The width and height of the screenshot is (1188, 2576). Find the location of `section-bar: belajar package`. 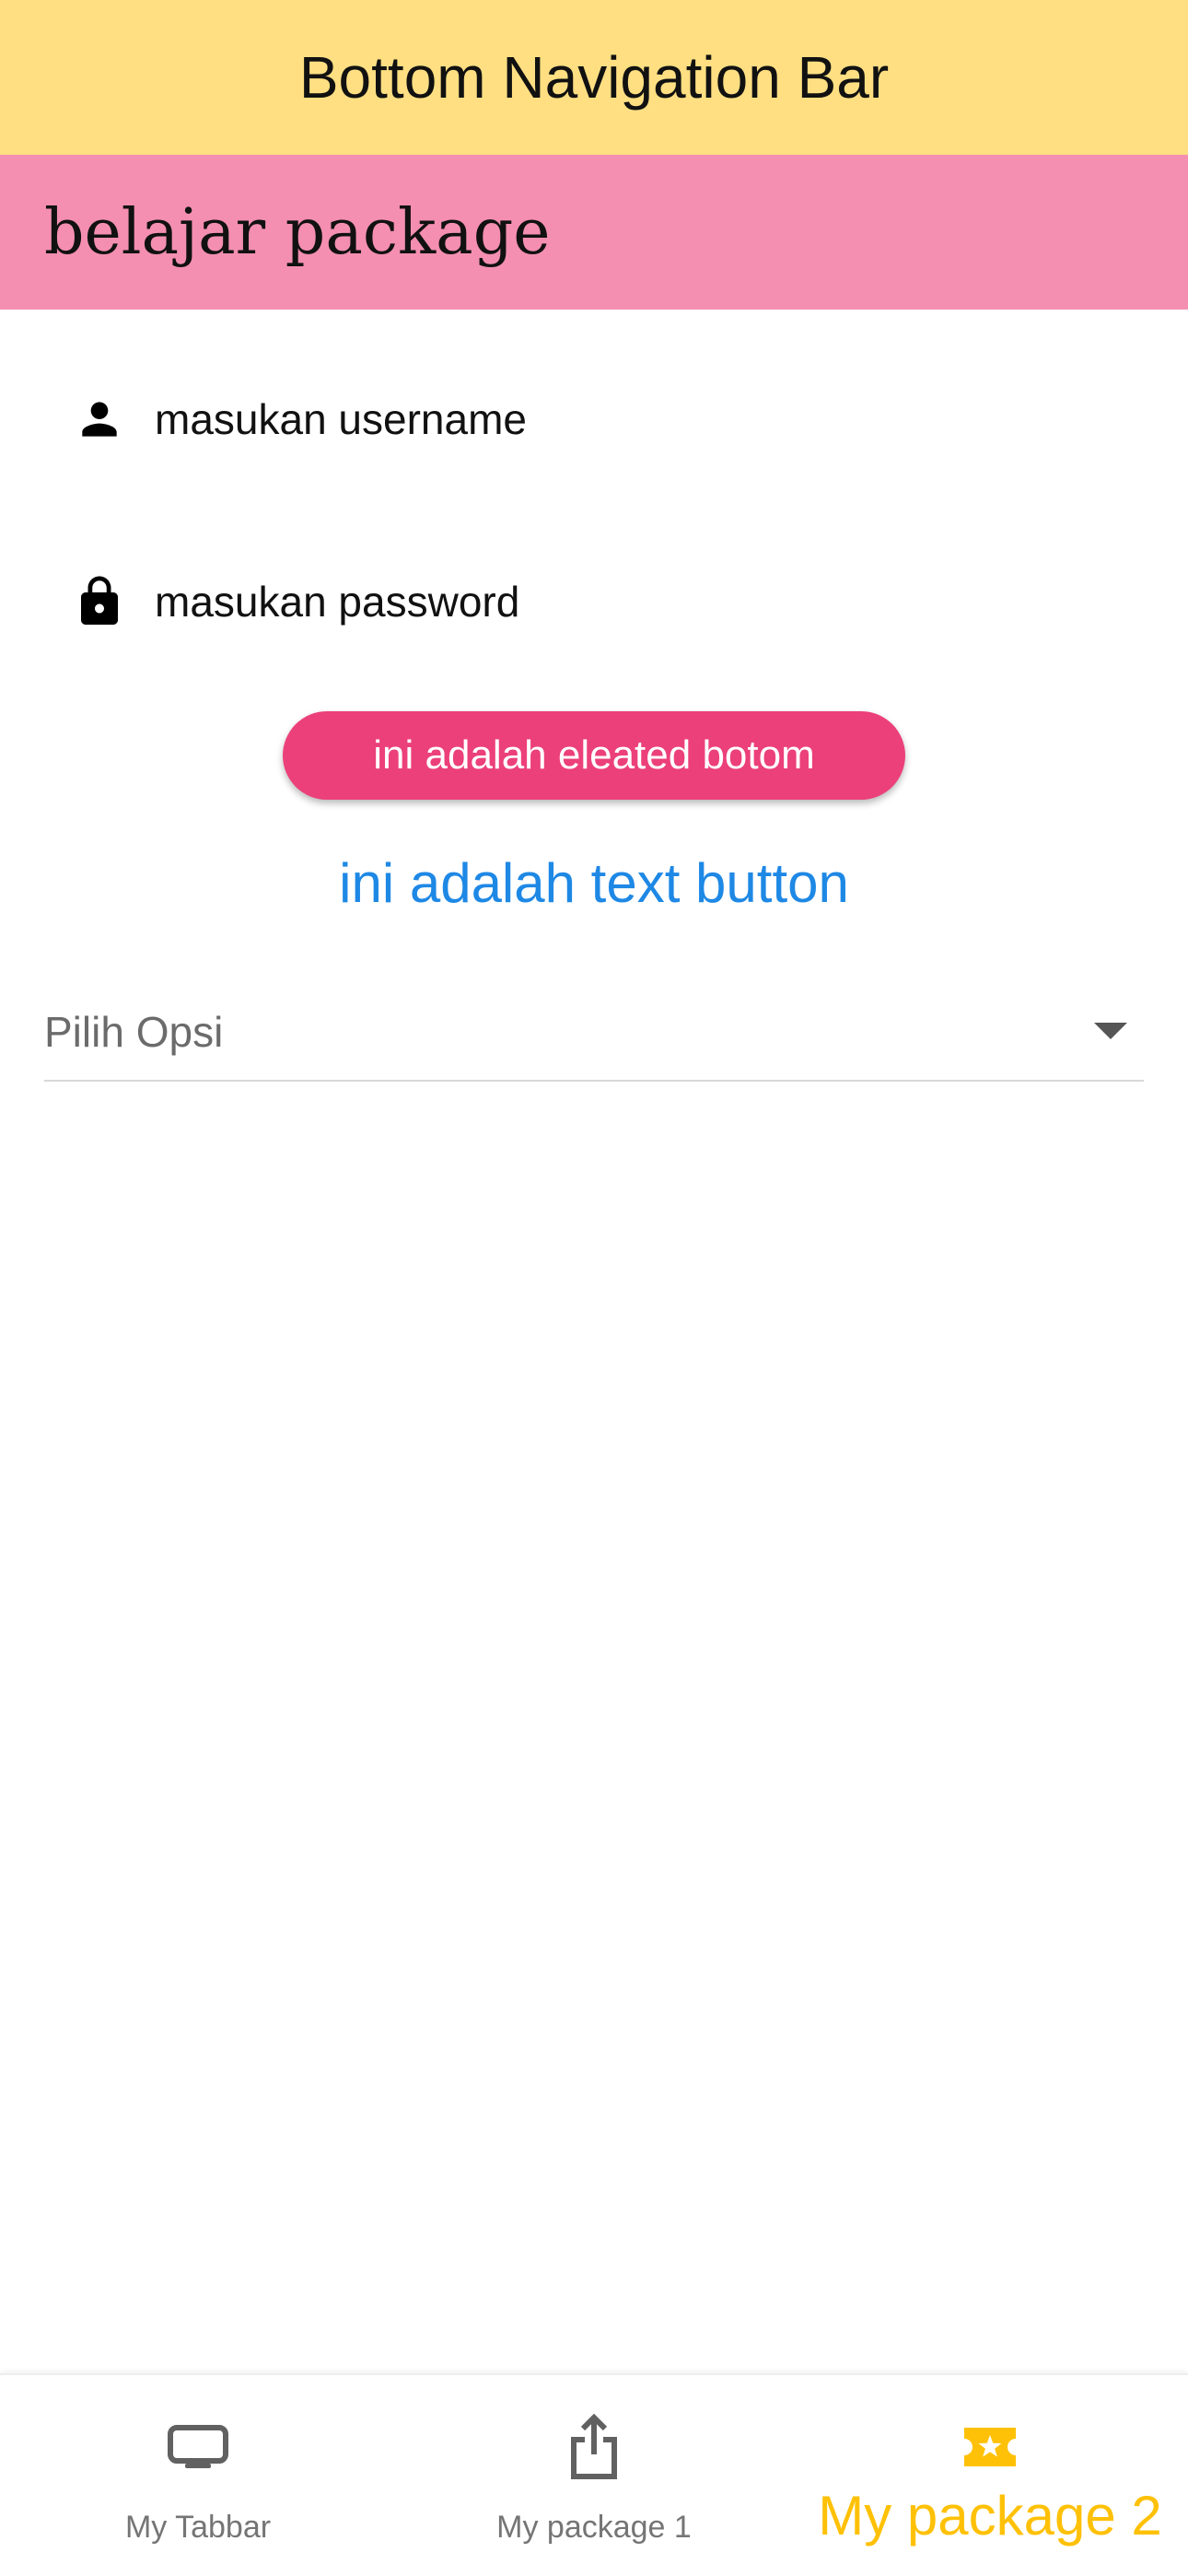

section-bar: belajar package is located at coordinates (594, 232).